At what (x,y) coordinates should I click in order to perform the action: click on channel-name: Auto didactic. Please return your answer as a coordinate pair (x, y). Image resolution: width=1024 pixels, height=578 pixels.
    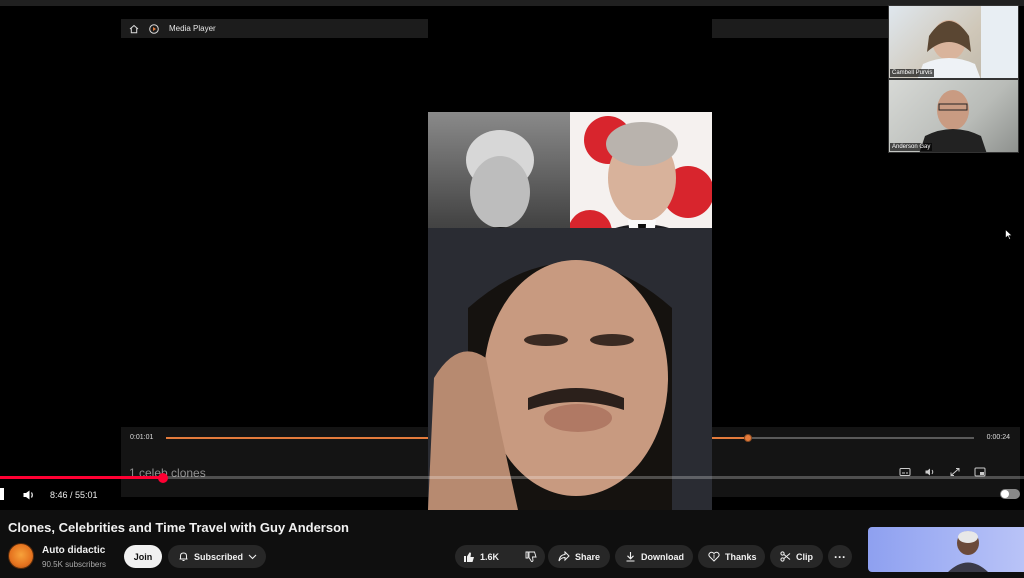
    Looking at the image, I should click on (73, 550).